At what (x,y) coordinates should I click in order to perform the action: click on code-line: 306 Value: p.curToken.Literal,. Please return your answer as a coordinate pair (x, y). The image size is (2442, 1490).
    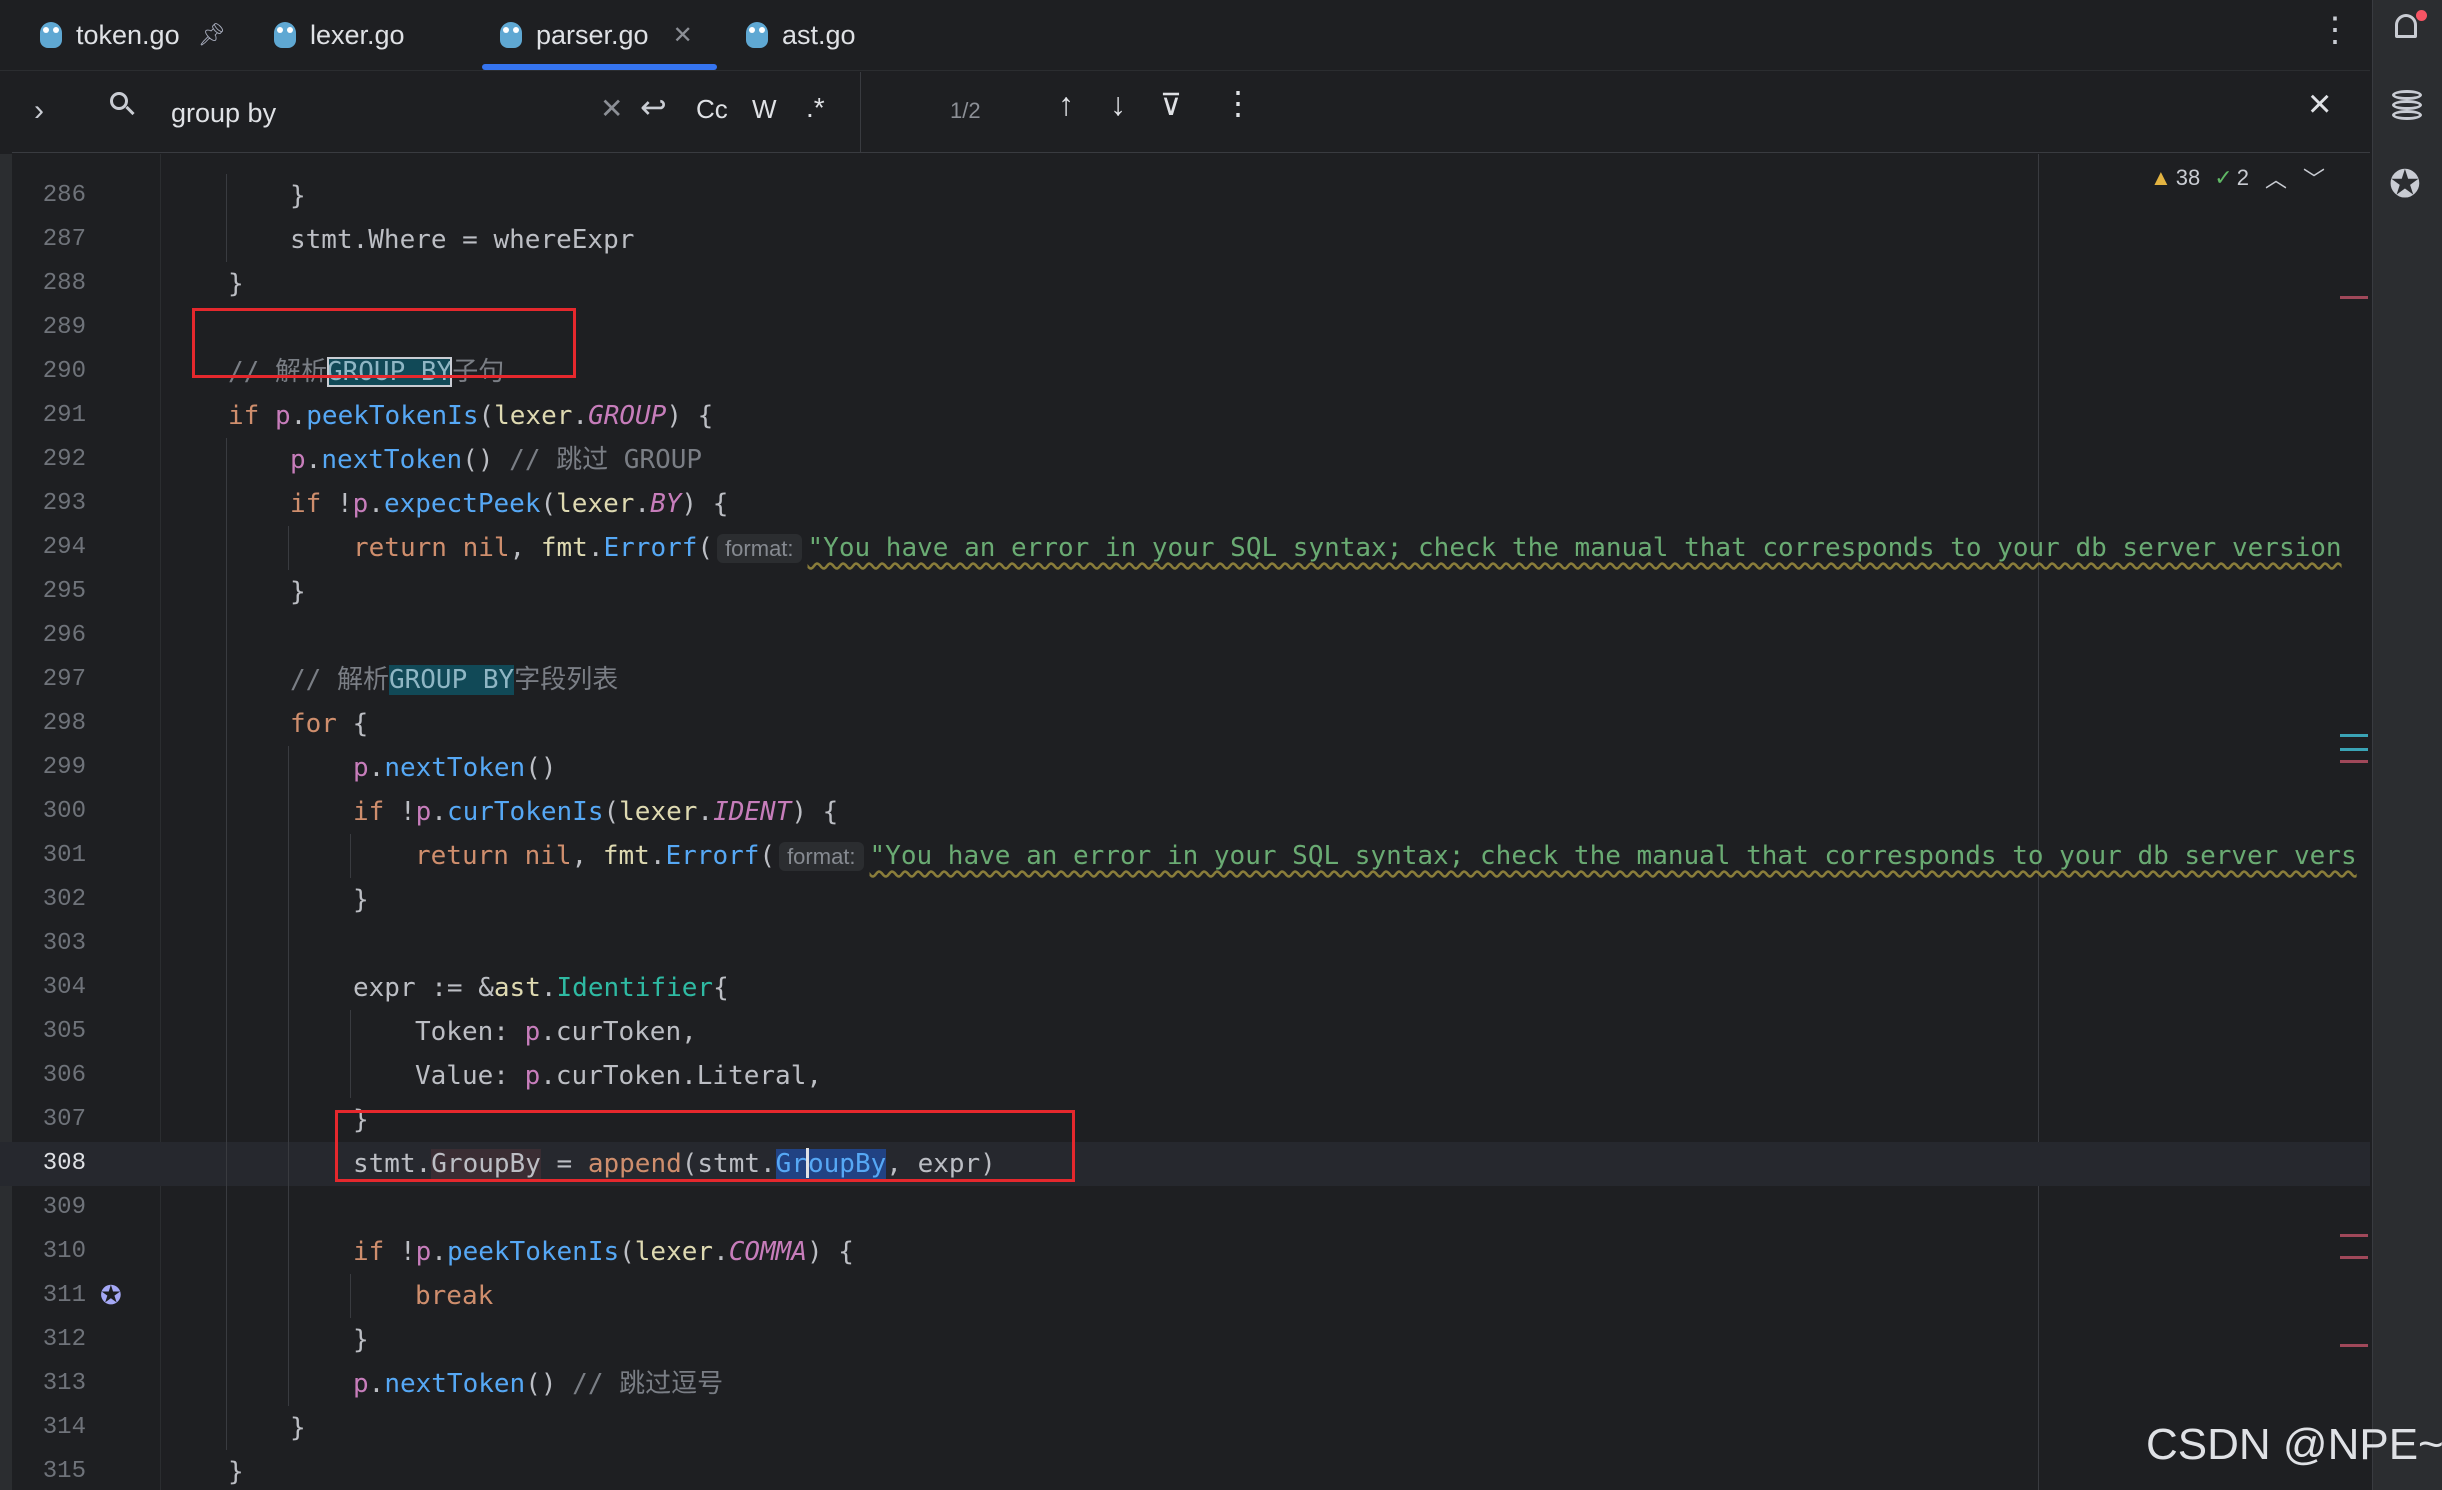
    Looking at the image, I should click on (1185, 1076).